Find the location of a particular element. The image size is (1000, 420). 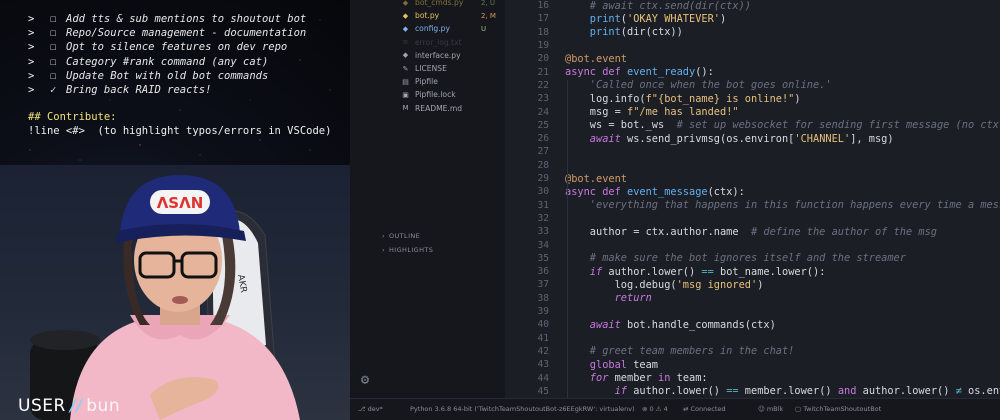

line-number: 20 is located at coordinates (543, 59).